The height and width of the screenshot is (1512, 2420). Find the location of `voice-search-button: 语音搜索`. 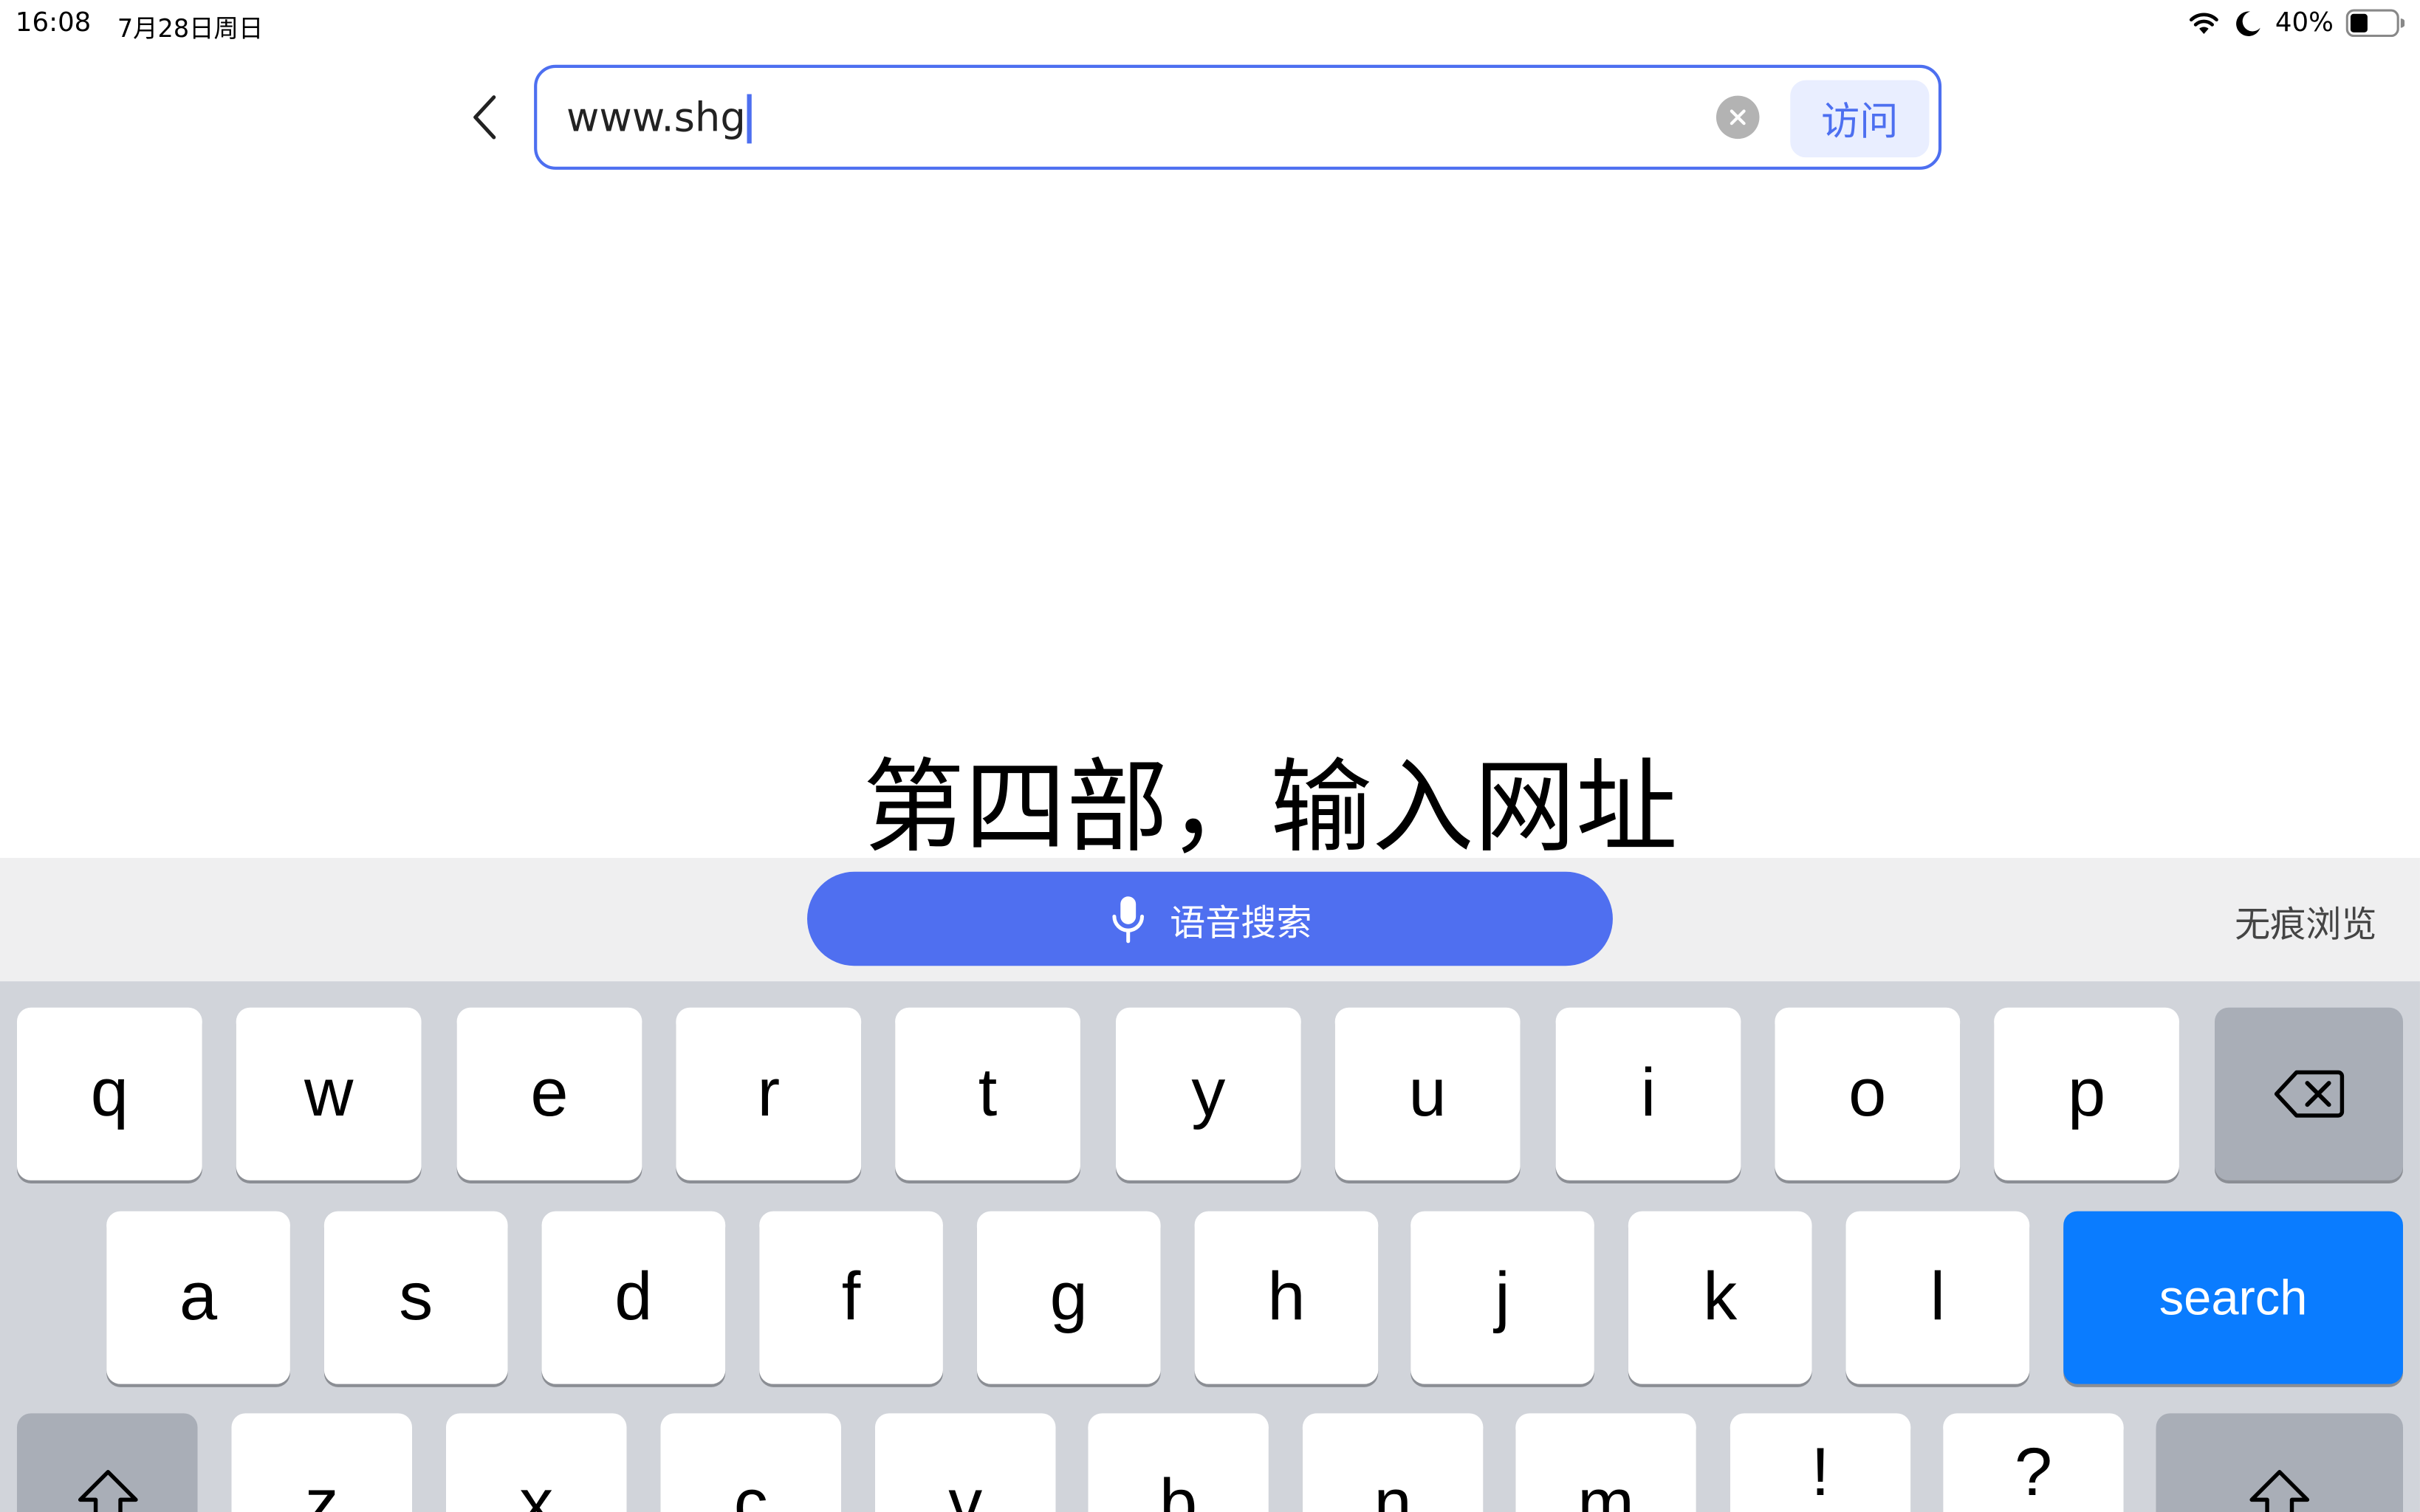

voice-search-button: 语音搜索 is located at coordinates (1210, 918).